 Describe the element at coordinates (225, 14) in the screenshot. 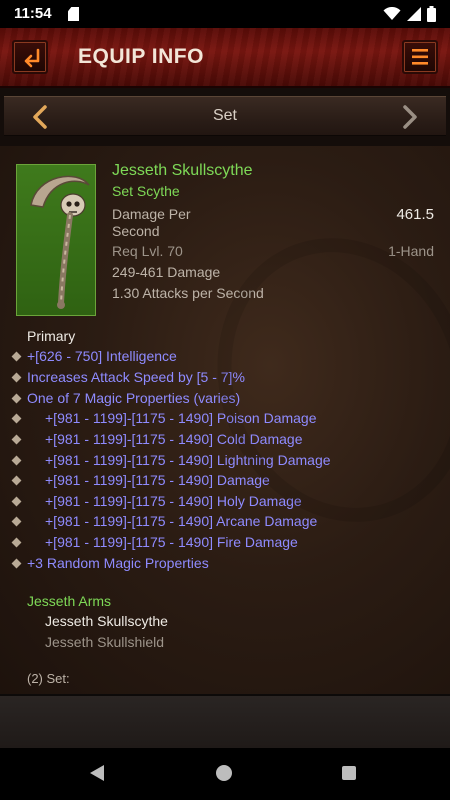

I see `status-bar: 11:54` at that location.